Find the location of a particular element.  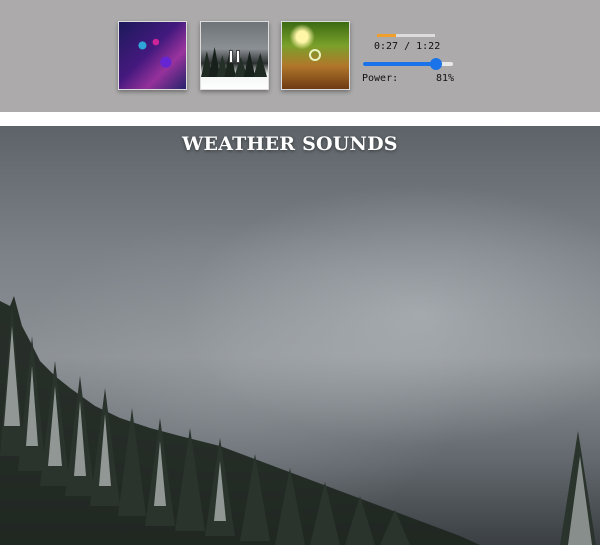

playback-progress-fill is located at coordinates (387, 35).